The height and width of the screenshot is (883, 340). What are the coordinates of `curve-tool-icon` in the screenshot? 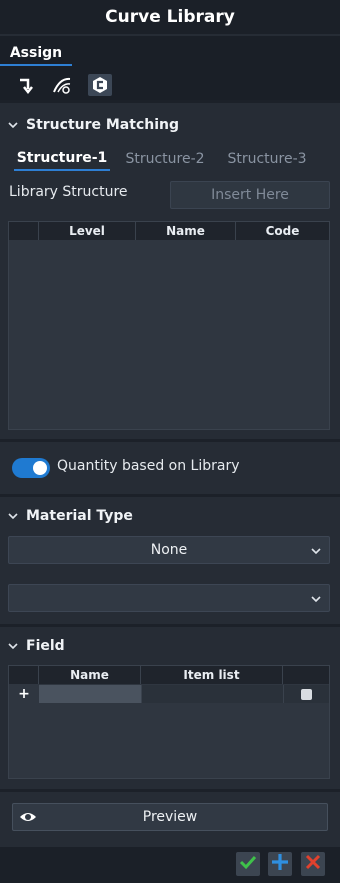 It's located at (62, 85).